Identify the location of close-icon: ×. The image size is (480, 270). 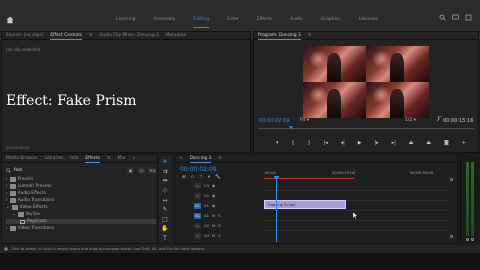
(181, 158).